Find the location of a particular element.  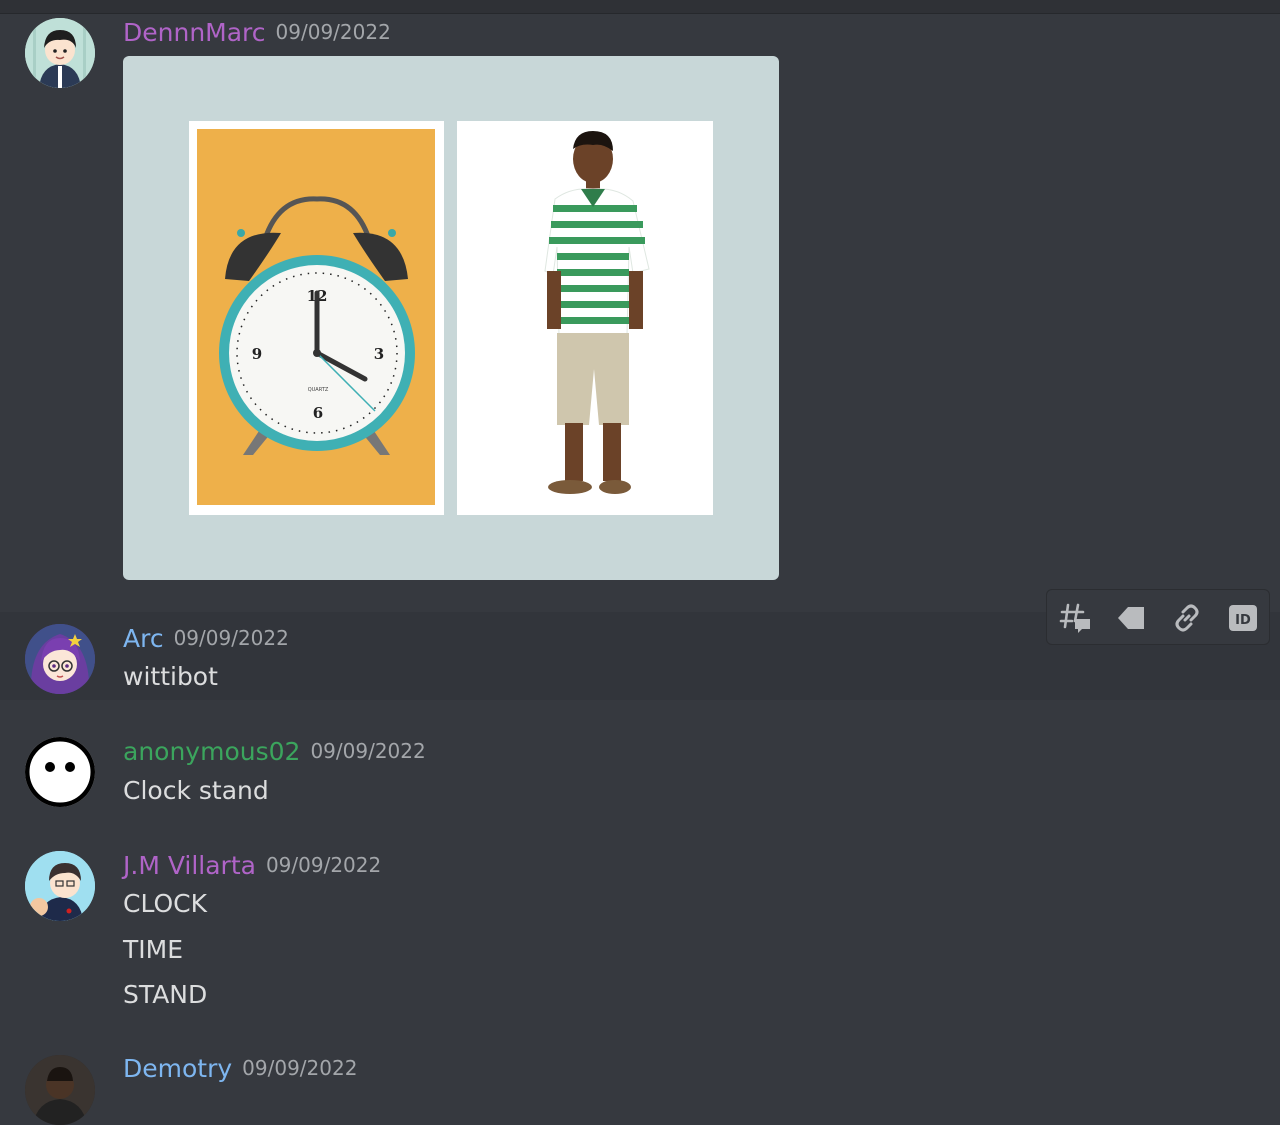

message-text: Clock stand is located at coordinates (196, 790).